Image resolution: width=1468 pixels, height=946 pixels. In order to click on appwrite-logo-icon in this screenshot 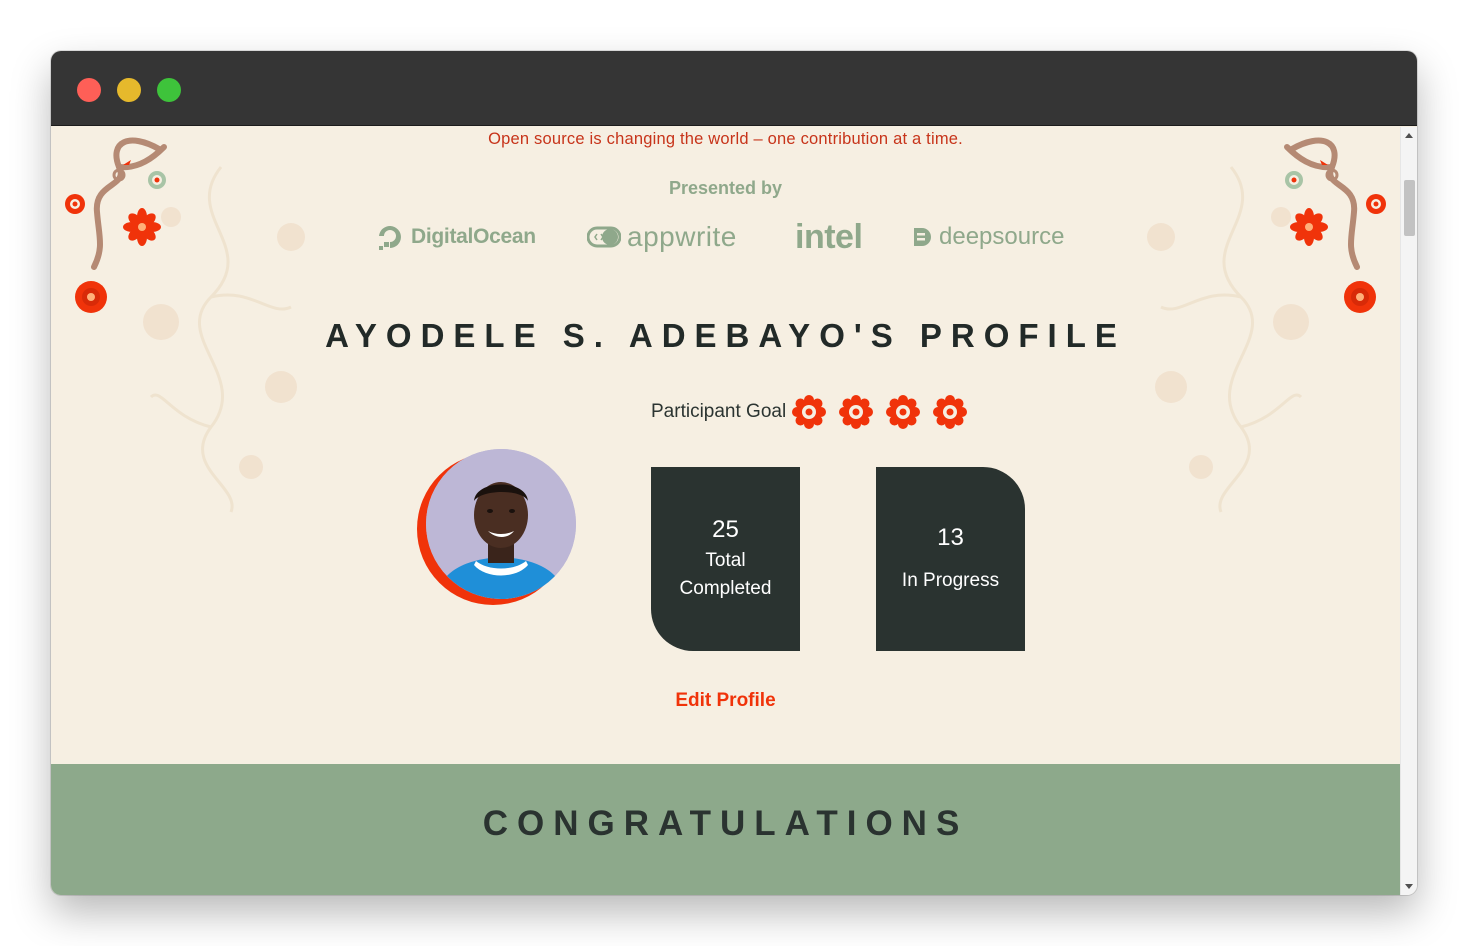, I will do `click(604, 237)`.